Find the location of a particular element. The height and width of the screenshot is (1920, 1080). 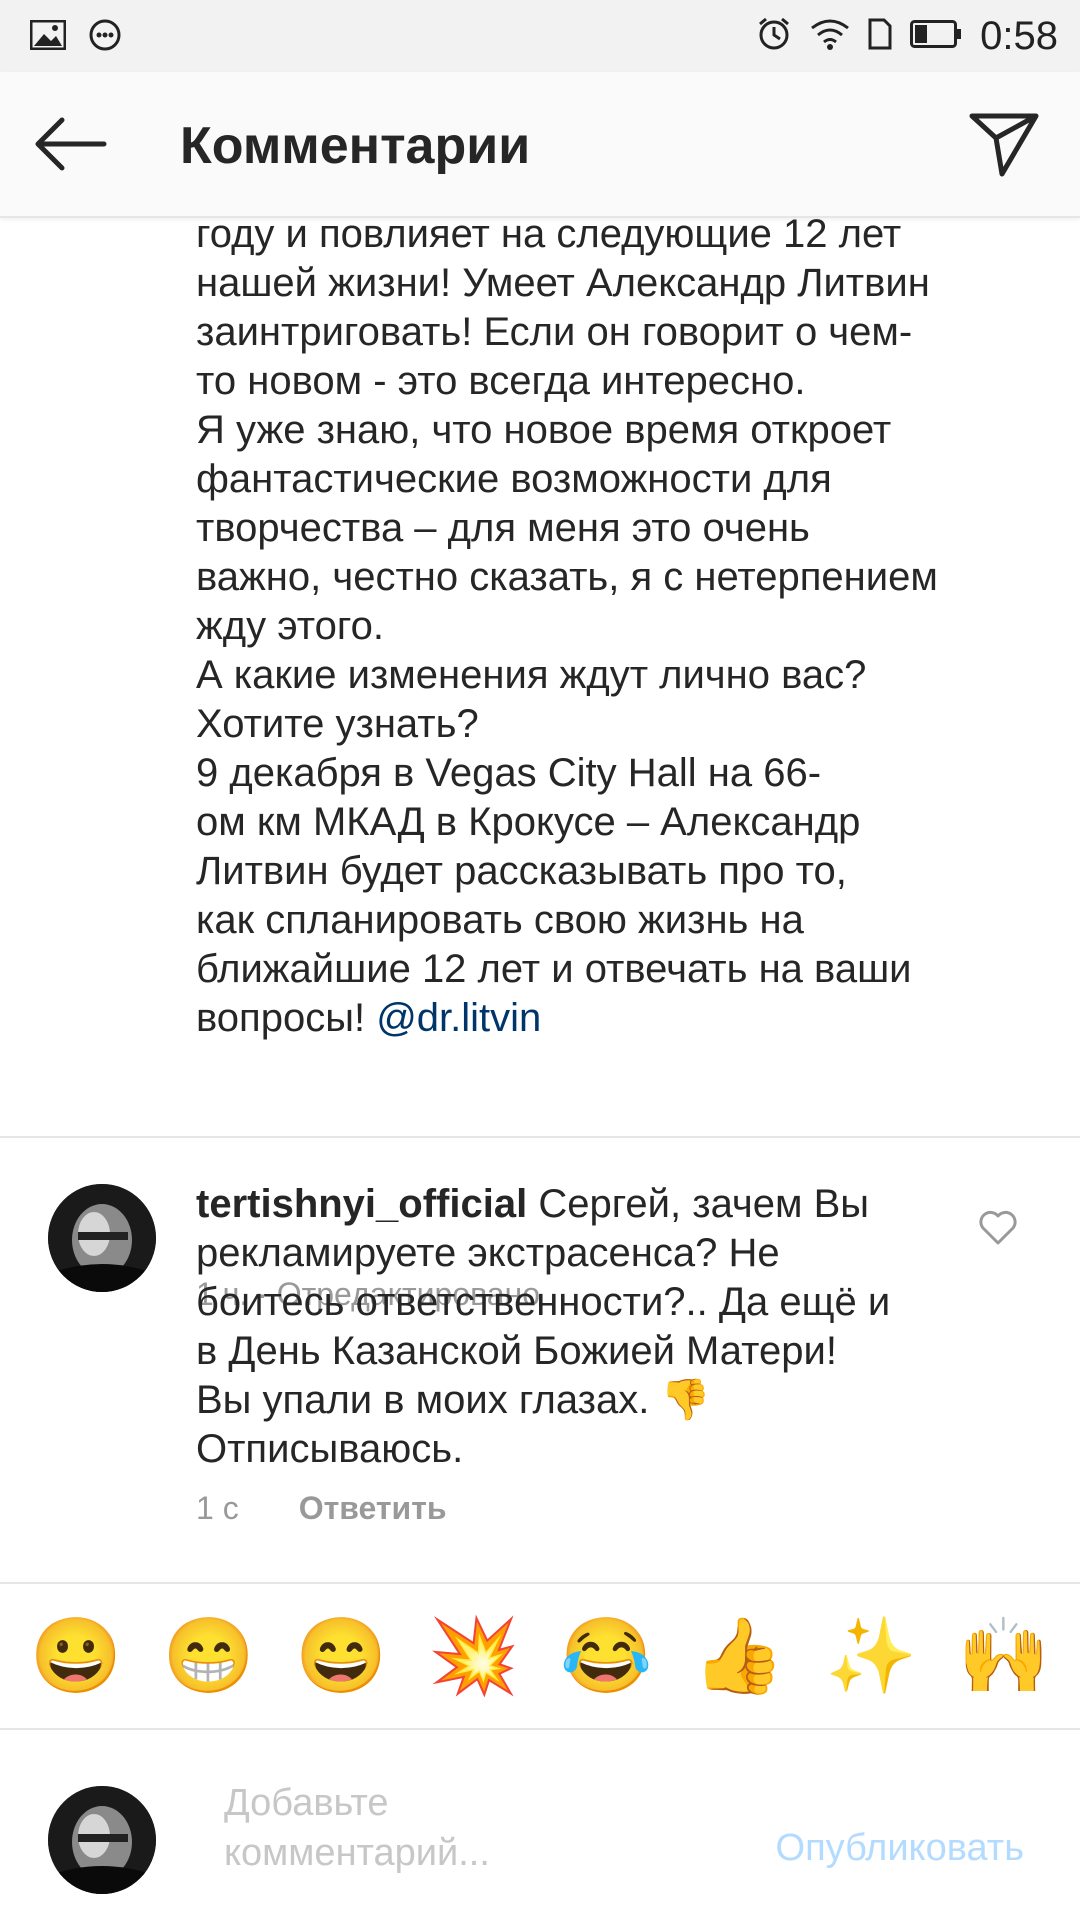

heart-icon is located at coordinates (998, 1227).